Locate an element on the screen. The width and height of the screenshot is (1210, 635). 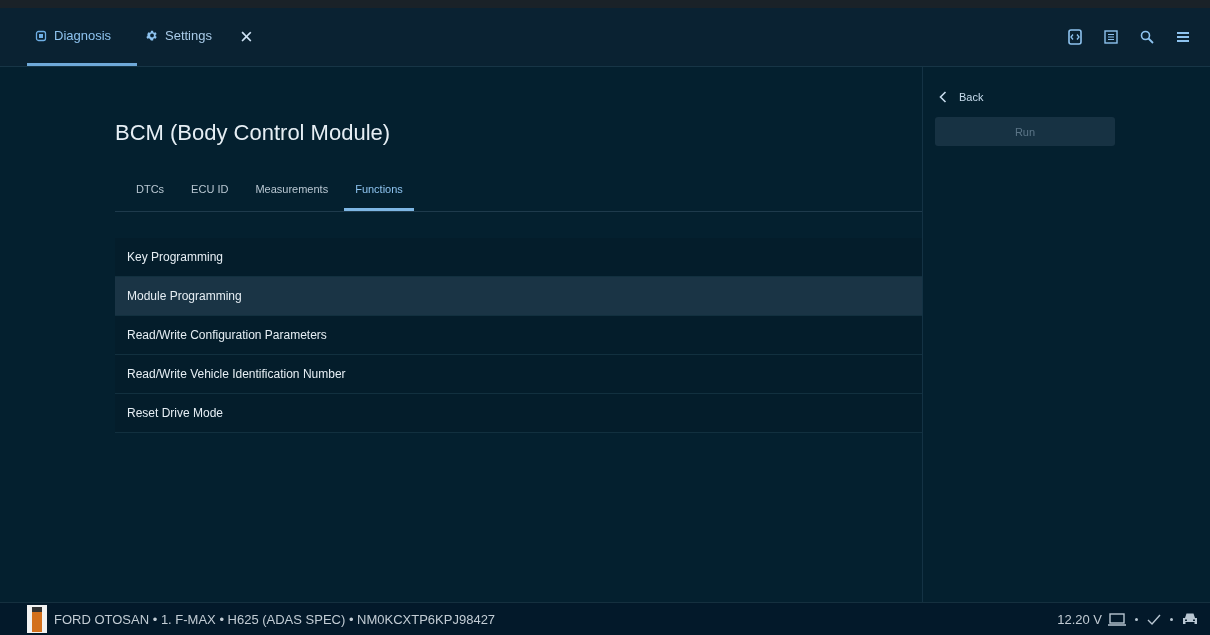
module-tab: Functions is located at coordinates (379, 195).